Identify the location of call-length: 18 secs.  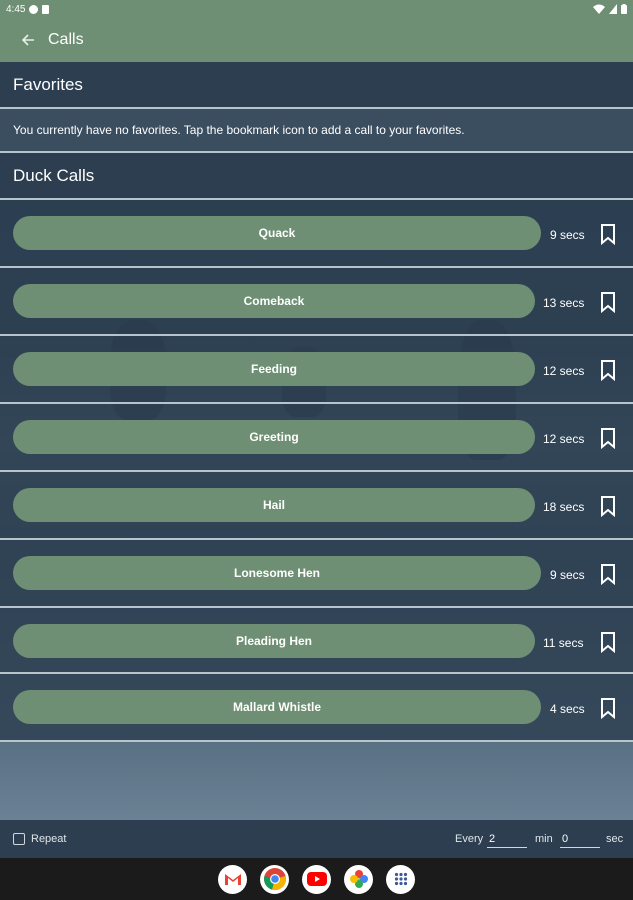
(564, 507).